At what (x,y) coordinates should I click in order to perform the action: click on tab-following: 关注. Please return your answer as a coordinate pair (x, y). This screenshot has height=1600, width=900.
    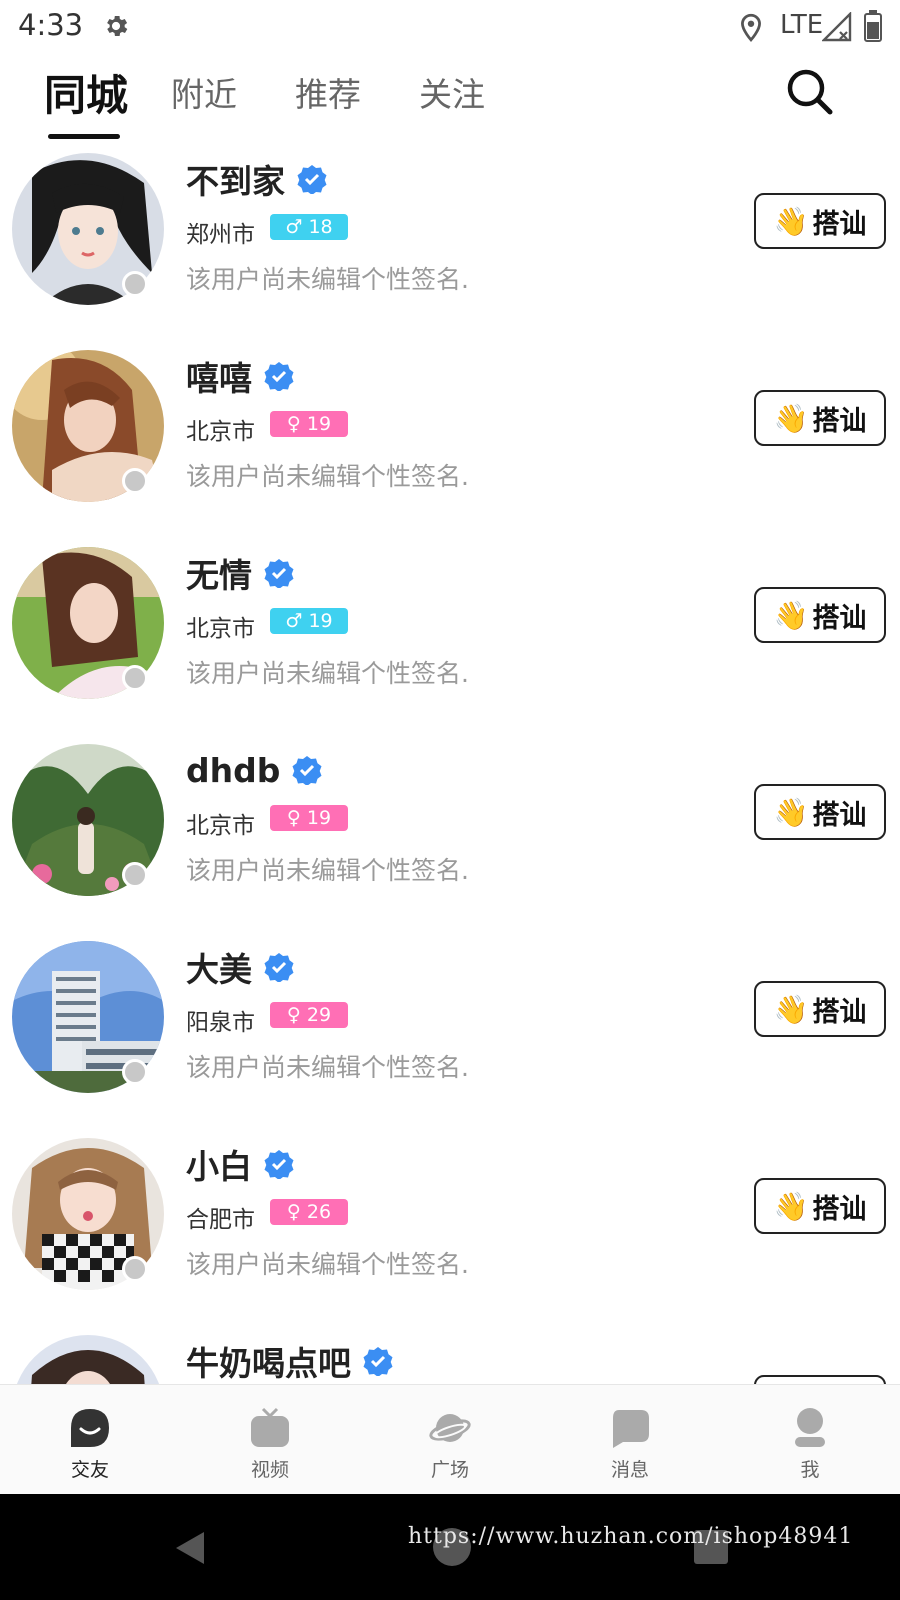
    Looking at the image, I should click on (452, 92).